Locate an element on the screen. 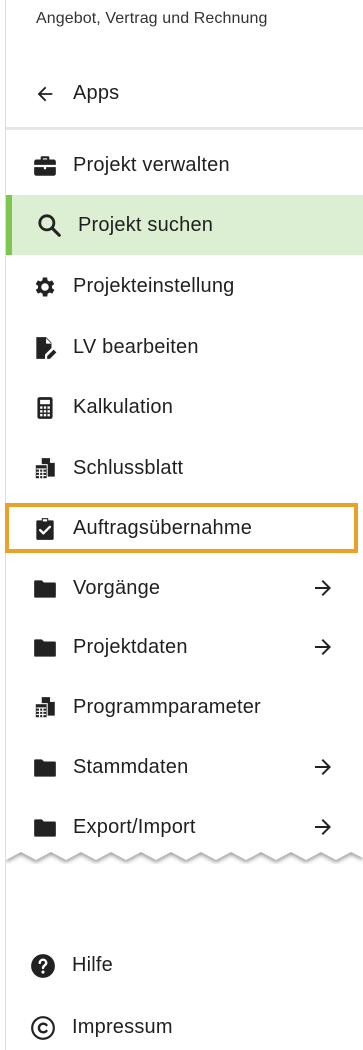 The image size is (363, 1050). briefcase-icon is located at coordinates (45, 166).